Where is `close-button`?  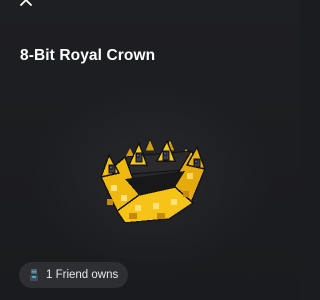 close-button is located at coordinates (26, 6).